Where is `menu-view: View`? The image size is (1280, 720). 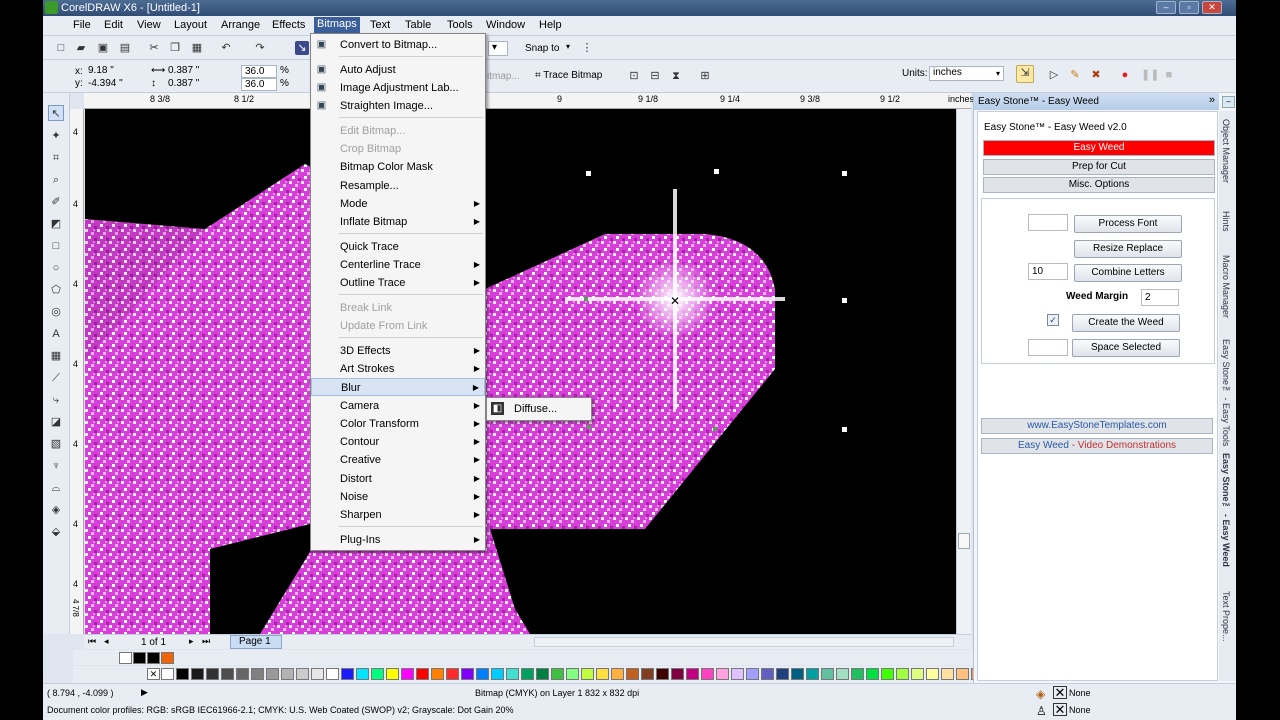
menu-view: View is located at coordinates (149, 25).